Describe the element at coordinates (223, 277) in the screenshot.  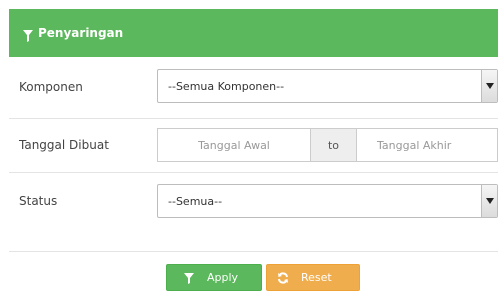
I see `apply-button-label: Apply` at that location.